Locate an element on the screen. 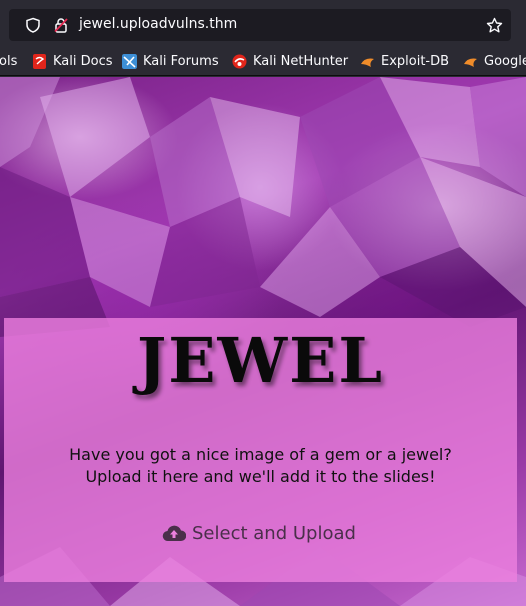 The height and width of the screenshot is (606, 526). kali-forums-icon is located at coordinates (129, 61).